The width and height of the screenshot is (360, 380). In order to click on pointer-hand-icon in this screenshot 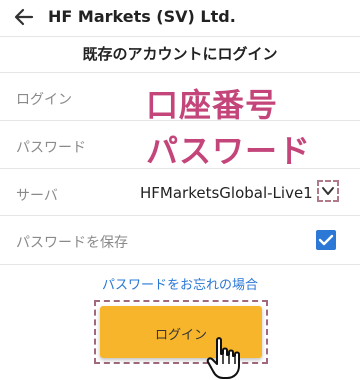, I will do `click(223, 358)`.